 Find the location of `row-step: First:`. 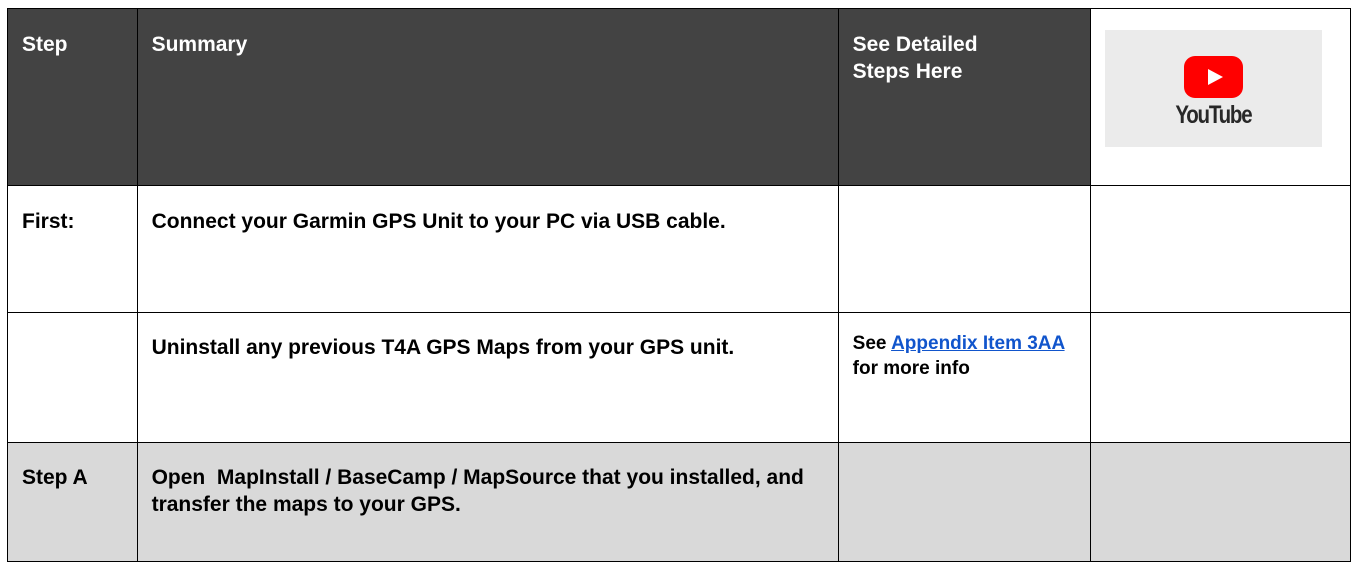

row-step: First: is located at coordinates (72, 249).